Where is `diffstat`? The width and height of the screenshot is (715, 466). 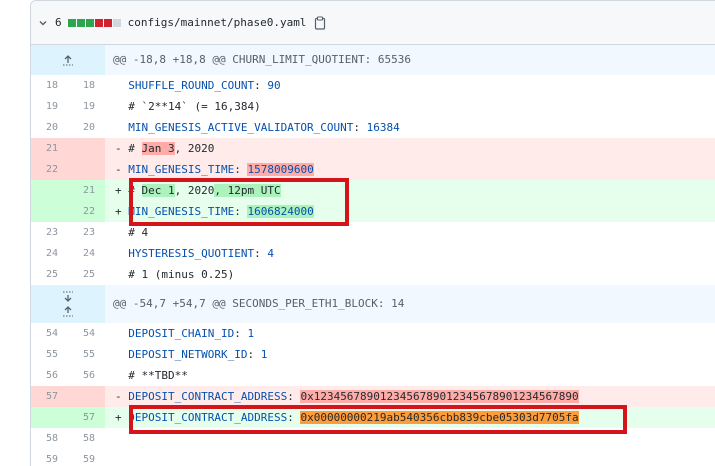 diffstat is located at coordinates (94, 22).